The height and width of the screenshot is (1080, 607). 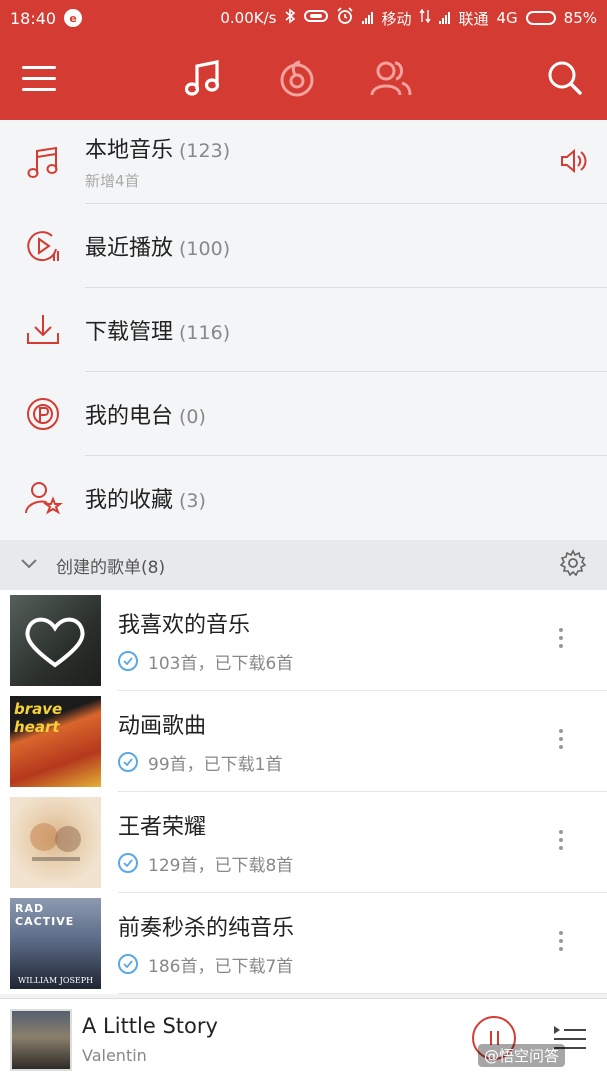 I want to click on playlist-row: brave heart 动画歌曲 99首，已下载1首, so click(x=303, y=741).